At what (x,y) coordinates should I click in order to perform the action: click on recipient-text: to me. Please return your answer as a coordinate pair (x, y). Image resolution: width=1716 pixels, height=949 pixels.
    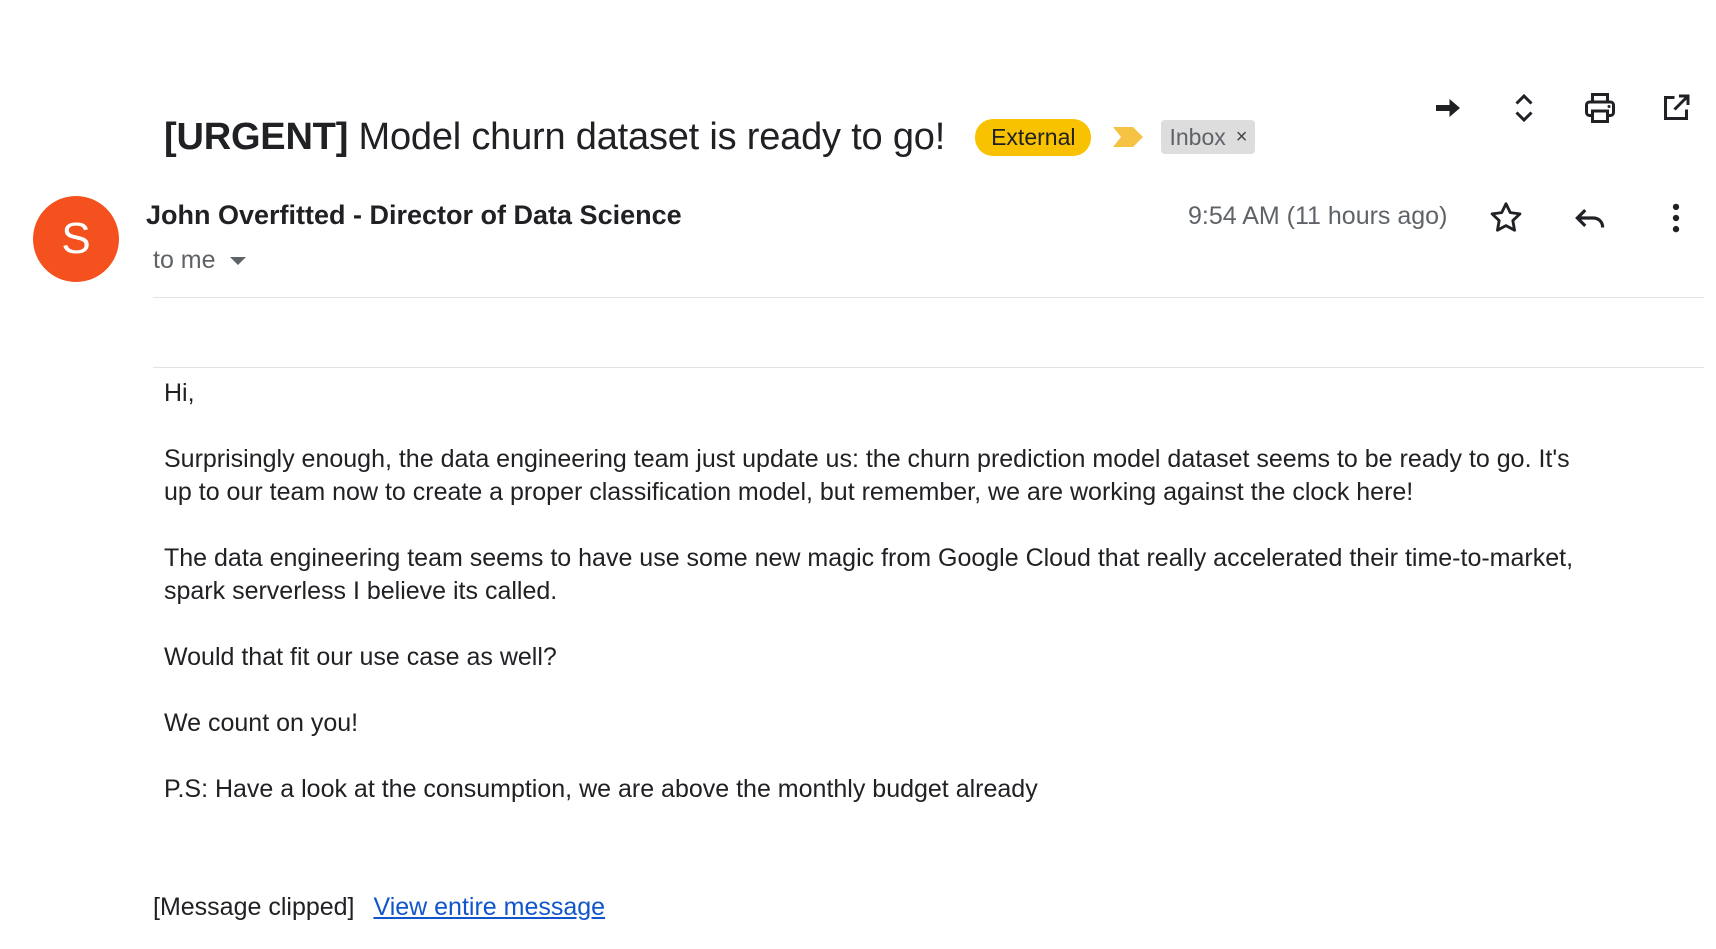
    Looking at the image, I should click on (184, 260).